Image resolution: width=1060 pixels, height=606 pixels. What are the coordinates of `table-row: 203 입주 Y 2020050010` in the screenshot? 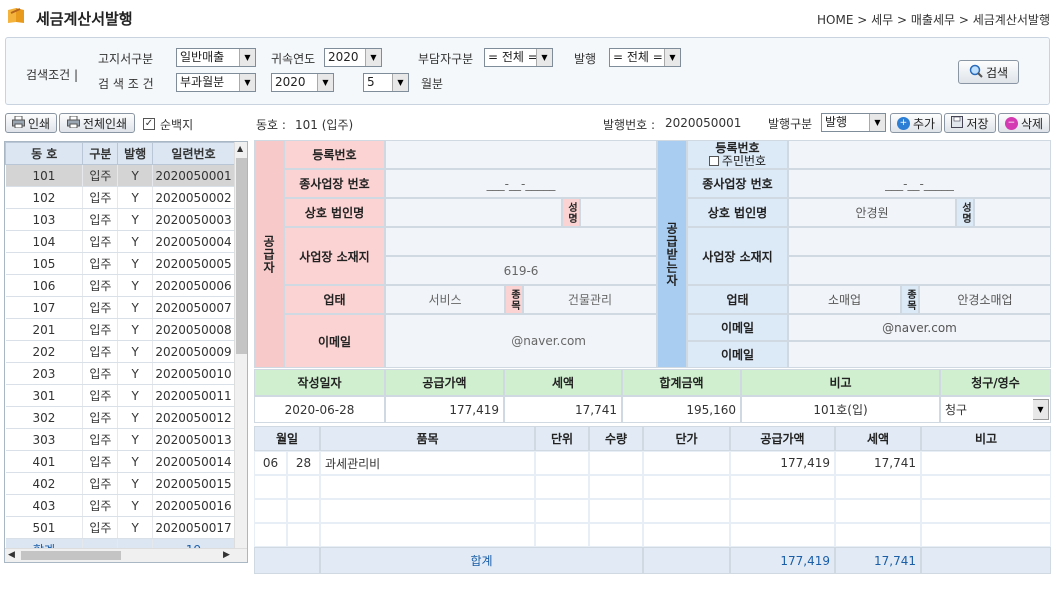 It's located at (120, 373).